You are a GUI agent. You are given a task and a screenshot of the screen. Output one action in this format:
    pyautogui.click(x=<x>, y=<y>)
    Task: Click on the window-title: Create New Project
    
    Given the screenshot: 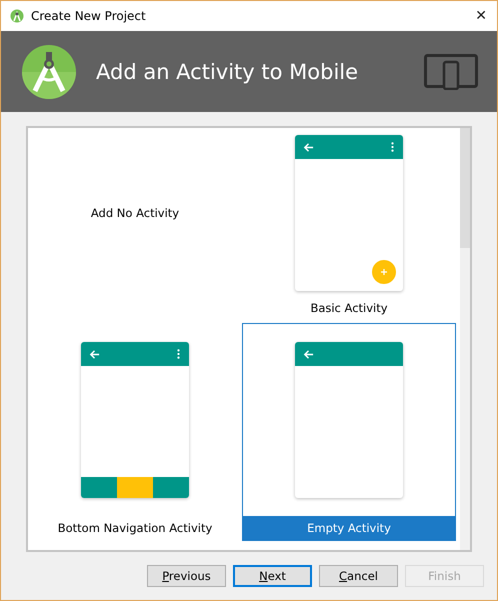 What is the action you would take?
    pyautogui.click(x=88, y=15)
    